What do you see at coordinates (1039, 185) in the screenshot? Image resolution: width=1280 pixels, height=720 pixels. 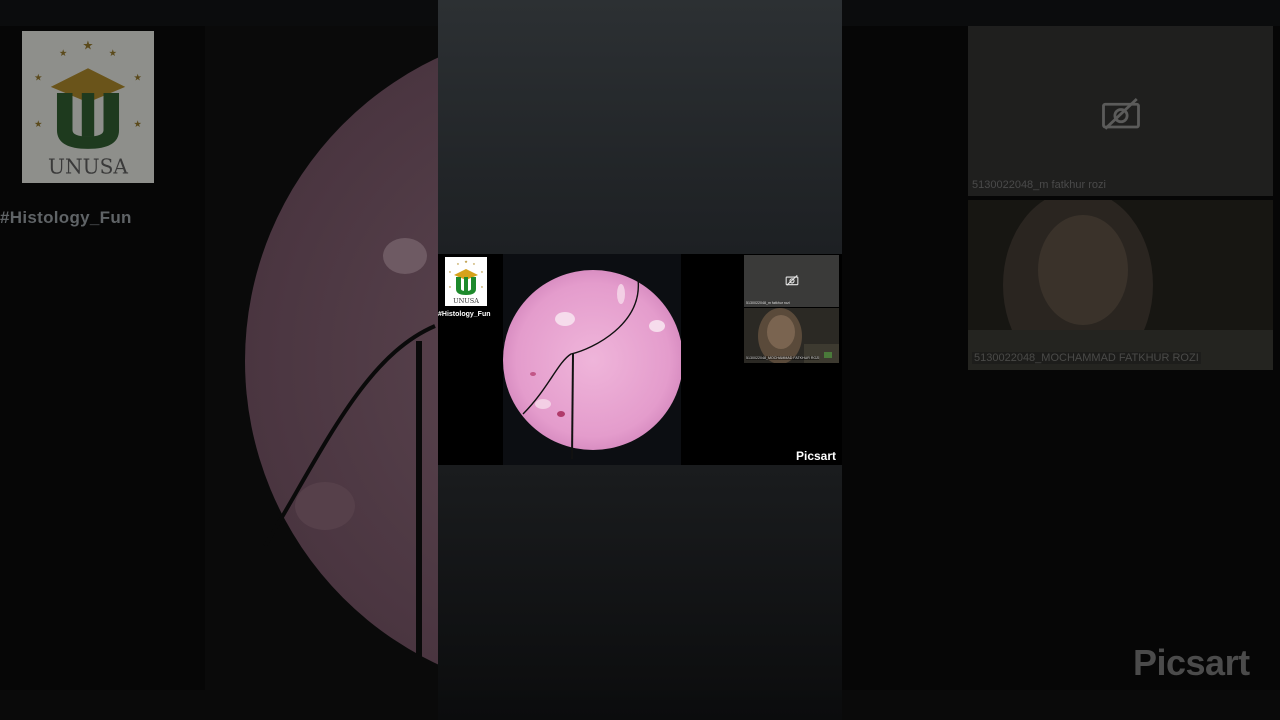 I see `background-tile-name: 5130022048_m fatkhur rozi` at bounding box center [1039, 185].